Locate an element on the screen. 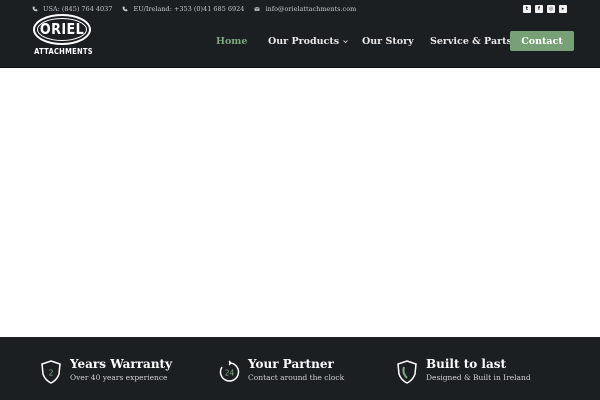 This screenshot has width=600, height=400. feature-subtitle: Designed & Built in Ireland is located at coordinates (478, 377).